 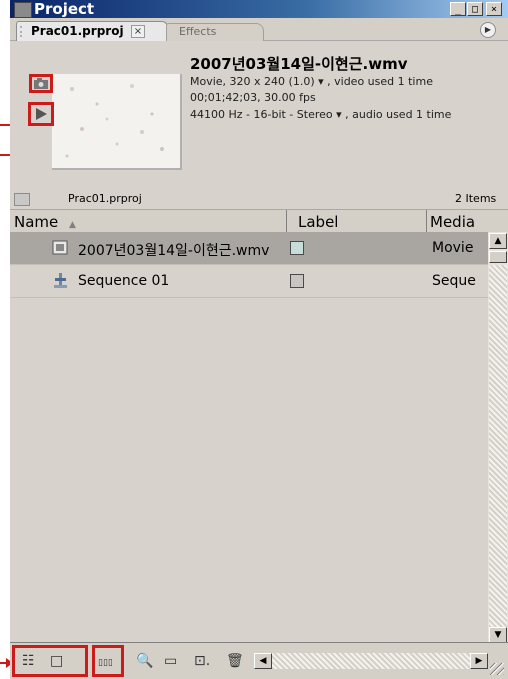 What do you see at coordinates (235, 661) in the screenshot?
I see `clear-trash-icon: 🗑` at bounding box center [235, 661].